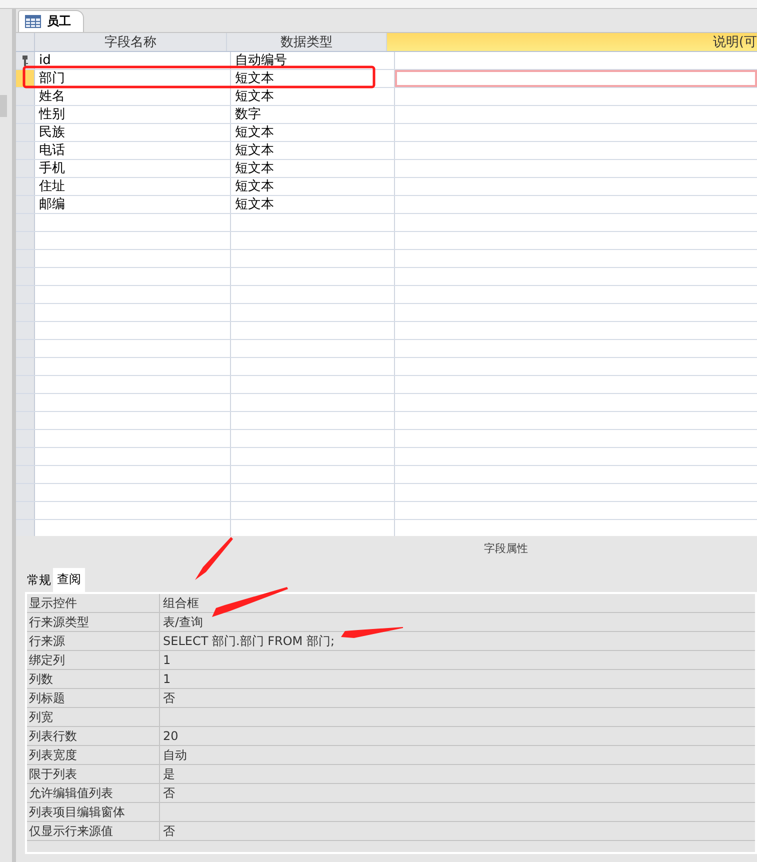 The width and height of the screenshot is (757, 862). What do you see at coordinates (457, 736) in the screenshot?
I see `property-value-field: 20` at bounding box center [457, 736].